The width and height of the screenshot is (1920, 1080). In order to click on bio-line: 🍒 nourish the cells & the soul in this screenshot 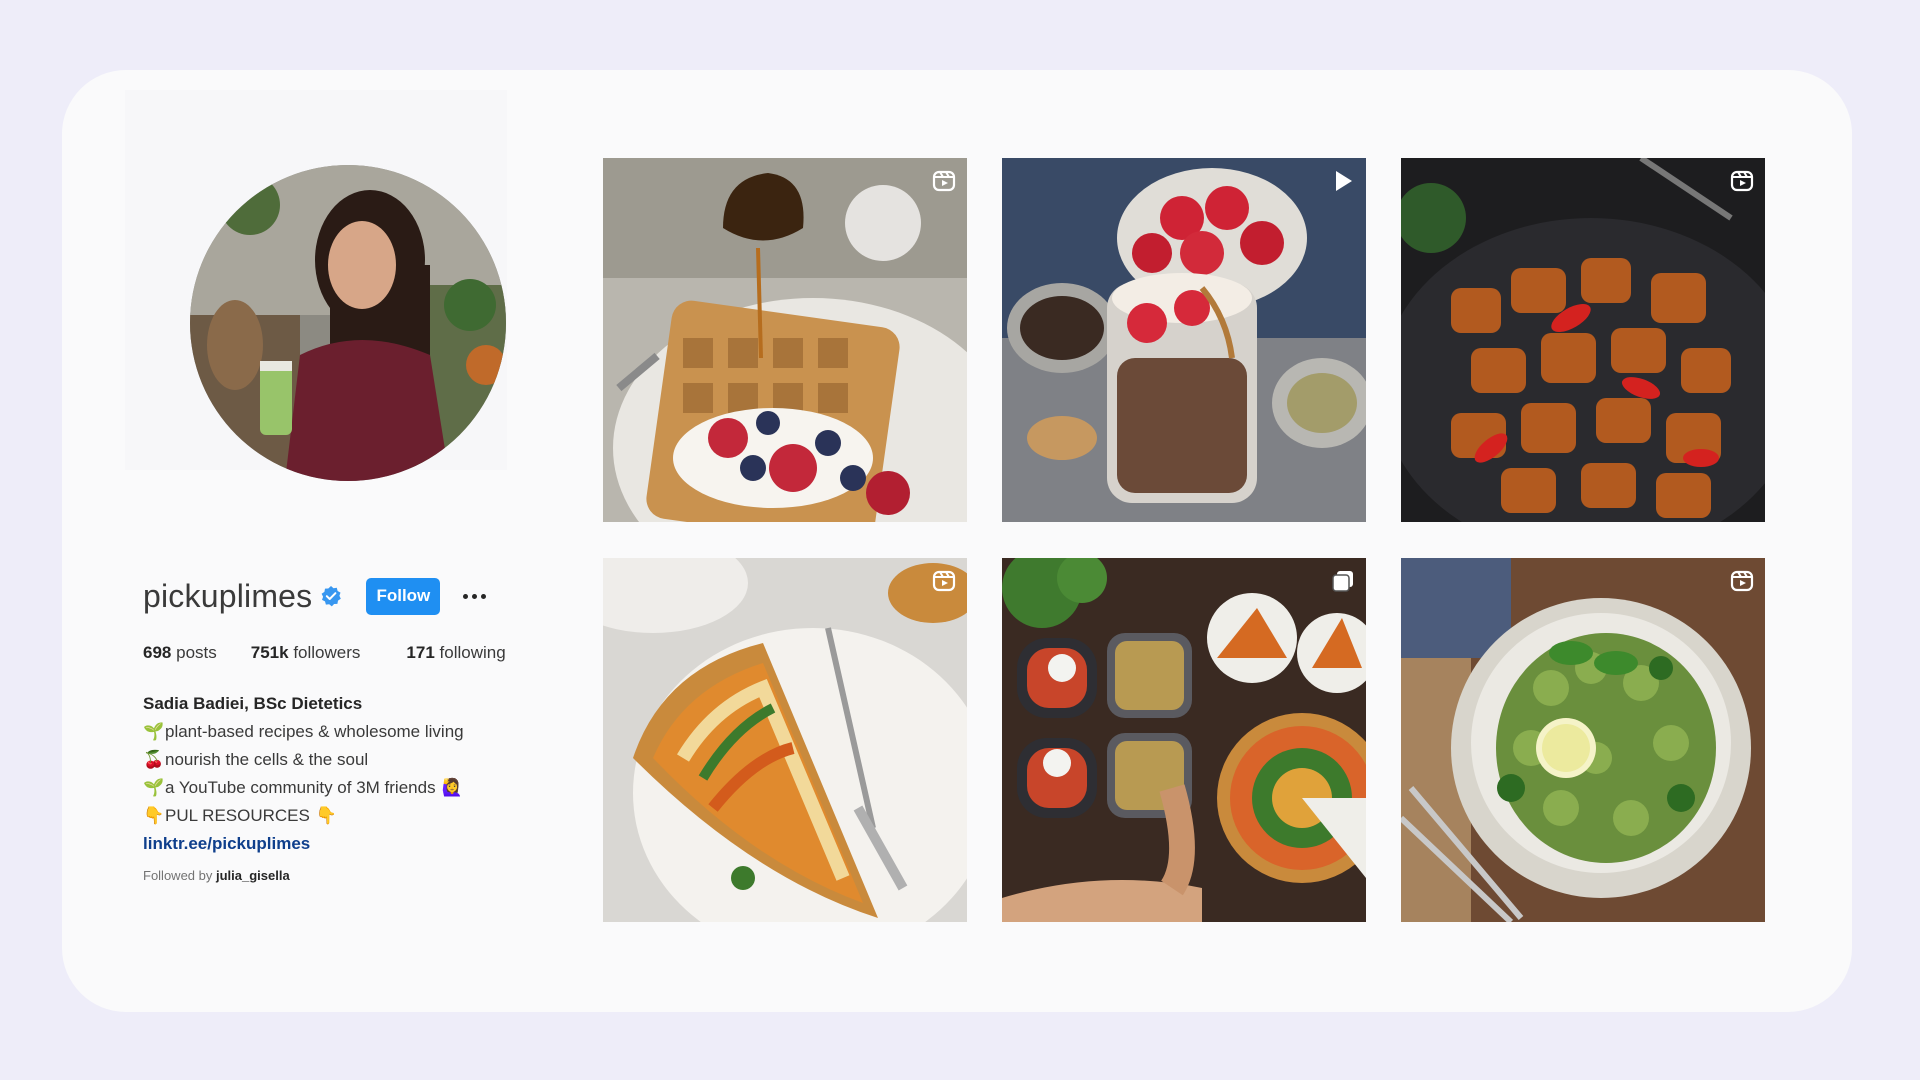, I will do `click(303, 760)`.